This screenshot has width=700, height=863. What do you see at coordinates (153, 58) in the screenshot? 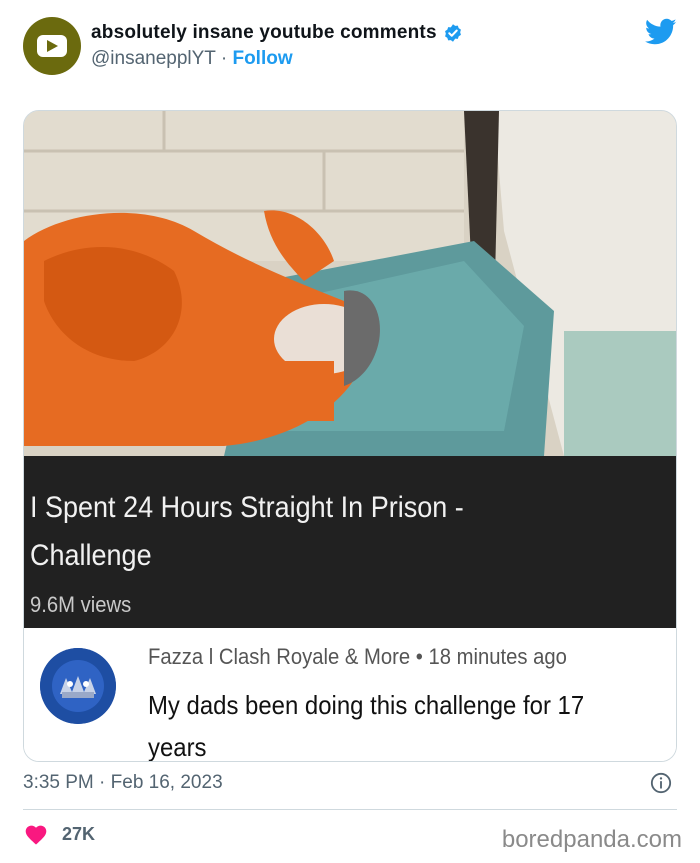
I see `handle: @insanepplYT` at bounding box center [153, 58].